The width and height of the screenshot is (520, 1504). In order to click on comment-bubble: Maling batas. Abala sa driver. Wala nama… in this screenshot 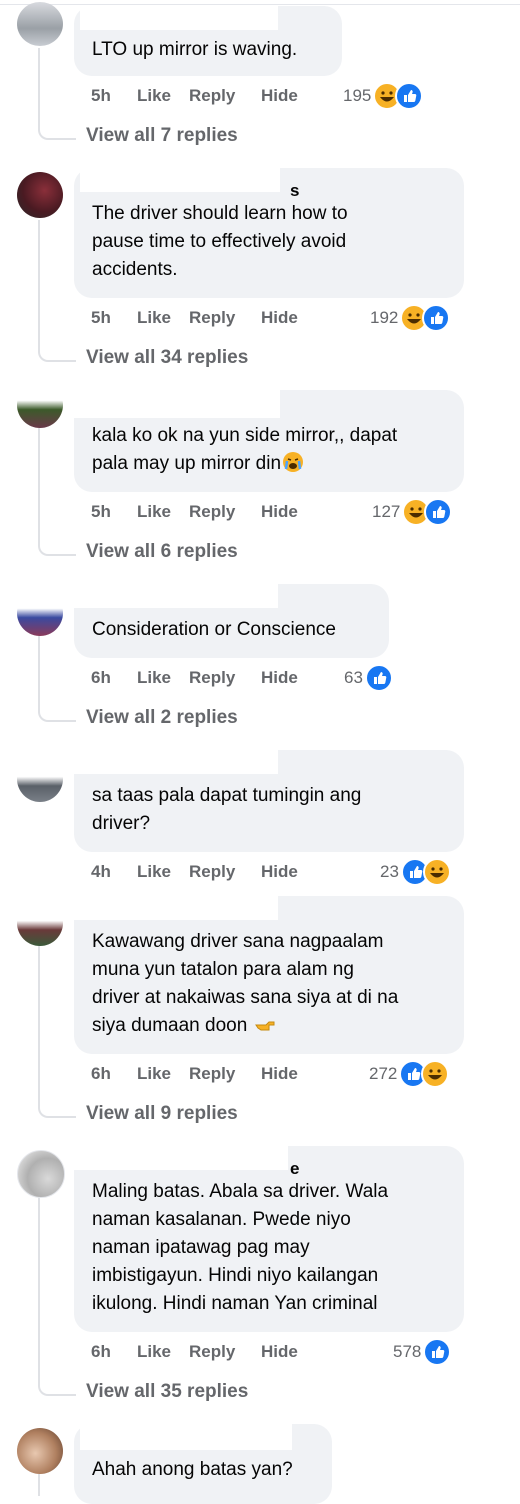, I will do `click(269, 1239)`.